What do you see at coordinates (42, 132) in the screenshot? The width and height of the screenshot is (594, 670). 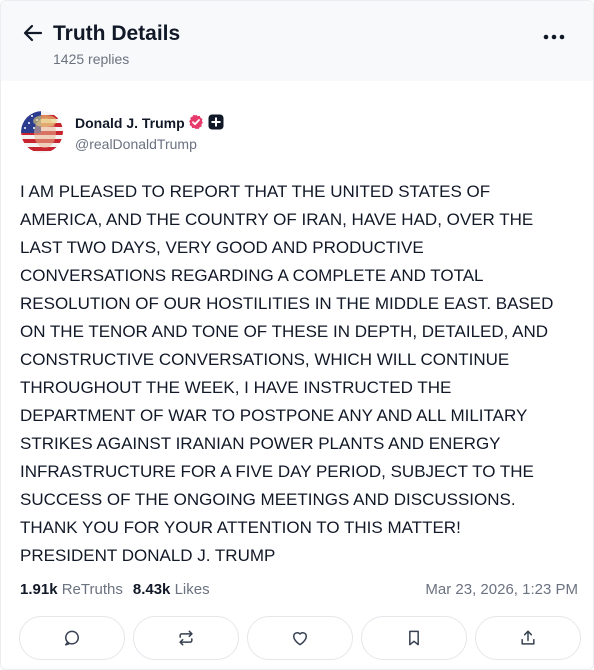 I see `avatar` at bounding box center [42, 132].